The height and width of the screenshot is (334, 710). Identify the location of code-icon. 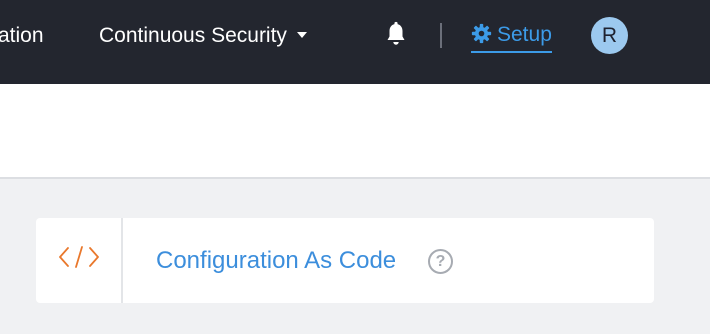
(79, 257).